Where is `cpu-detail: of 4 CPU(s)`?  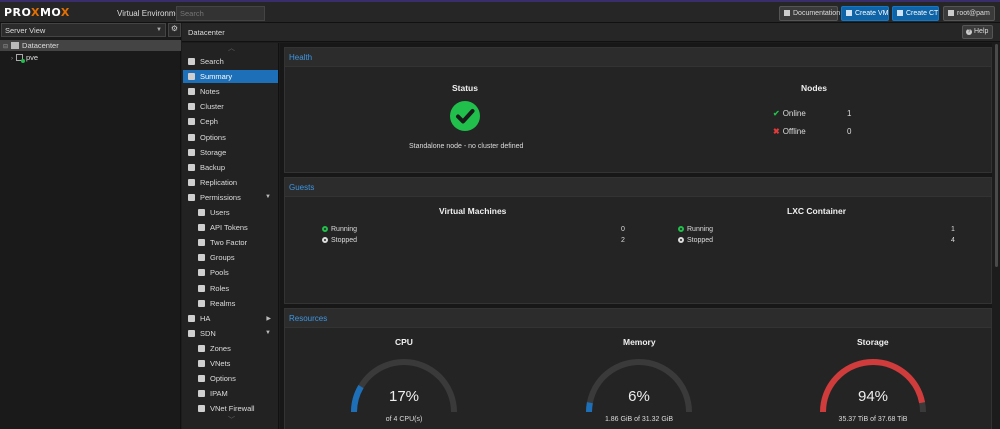 cpu-detail: of 4 CPU(s) is located at coordinates (404, 419).